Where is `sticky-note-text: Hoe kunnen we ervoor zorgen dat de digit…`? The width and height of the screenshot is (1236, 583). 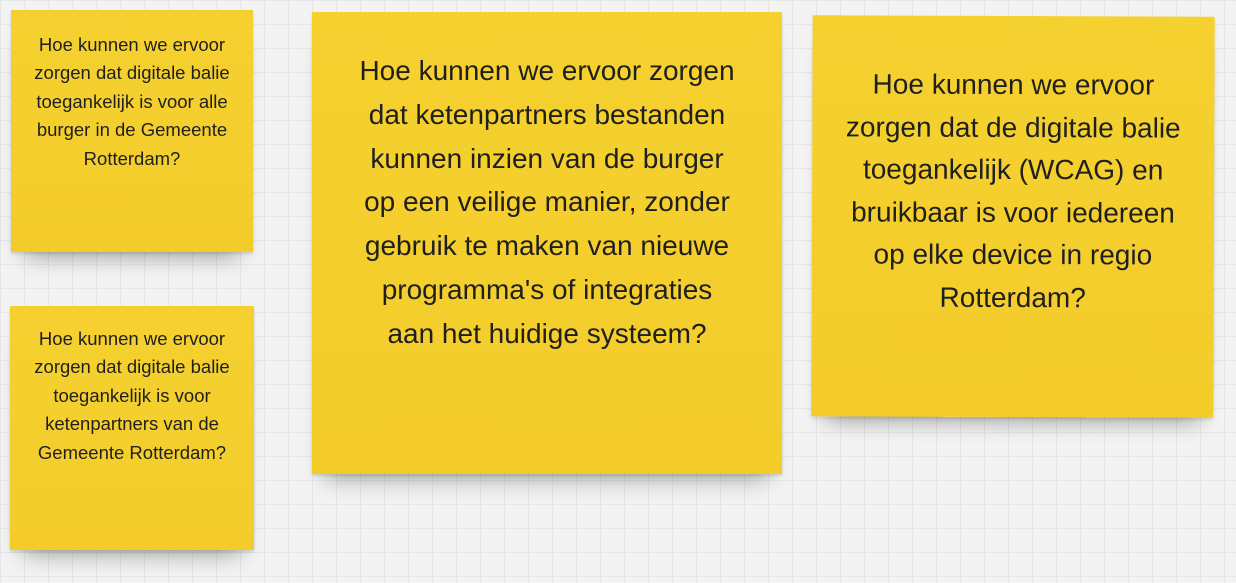
sticky-note-text: Hoe kunnen we ervoor zorgen dat de digit… is located at coordinates (1013, 190).